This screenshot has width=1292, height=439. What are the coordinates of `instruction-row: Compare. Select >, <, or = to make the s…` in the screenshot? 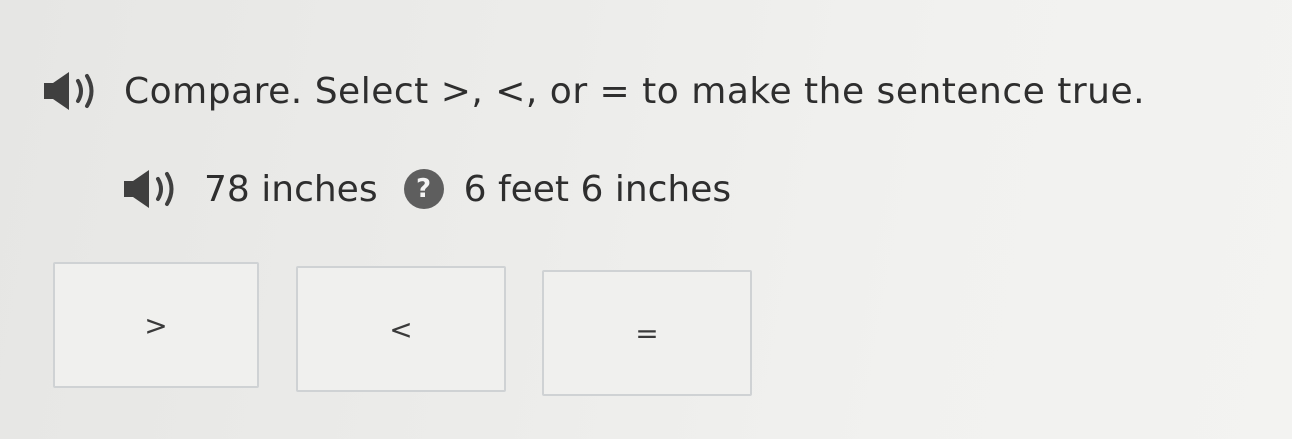 It's located at (592, 91).